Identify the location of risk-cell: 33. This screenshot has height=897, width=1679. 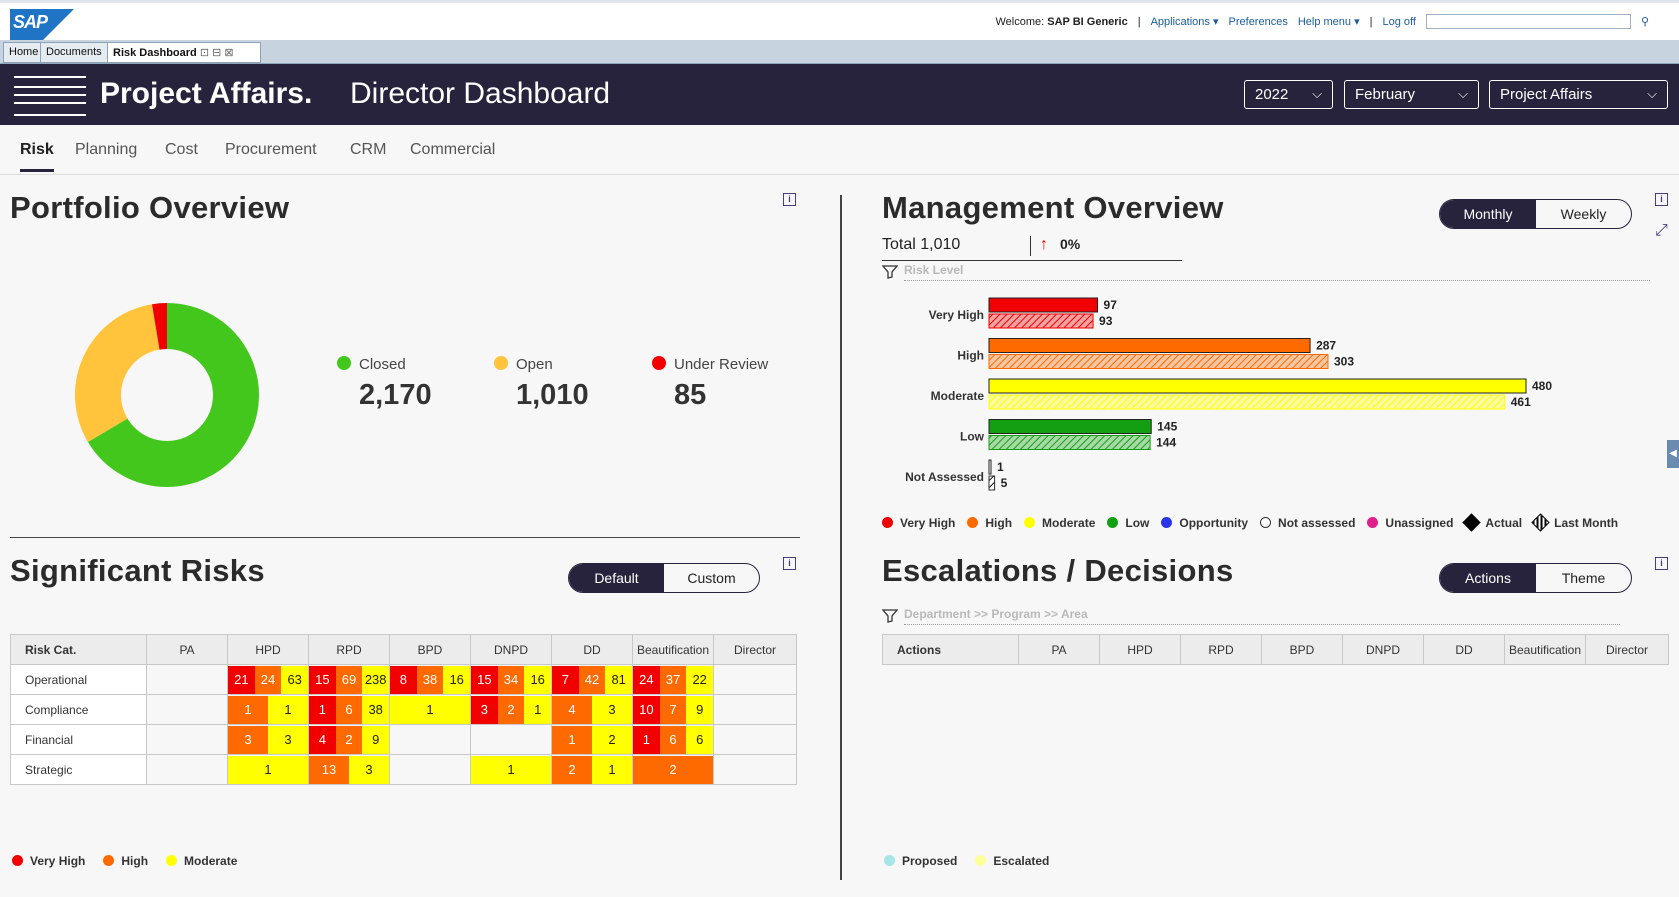
(268, 739).